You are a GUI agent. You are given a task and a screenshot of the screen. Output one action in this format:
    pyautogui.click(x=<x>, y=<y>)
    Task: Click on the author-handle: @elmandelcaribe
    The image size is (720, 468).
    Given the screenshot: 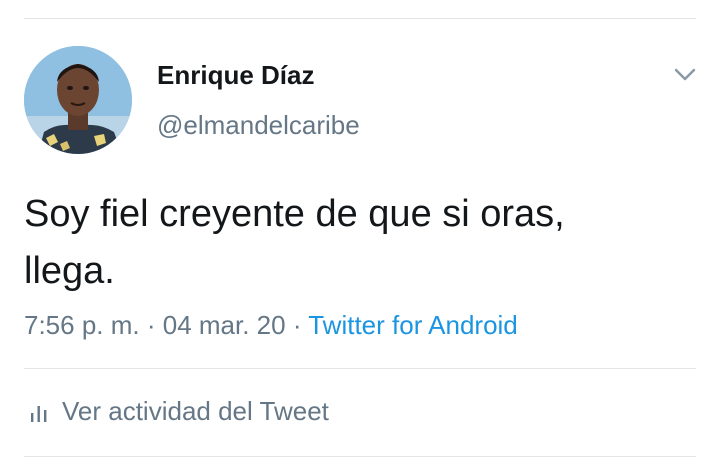 What is the action you would take?
    pyautogui.click(x=258, y=125)
    